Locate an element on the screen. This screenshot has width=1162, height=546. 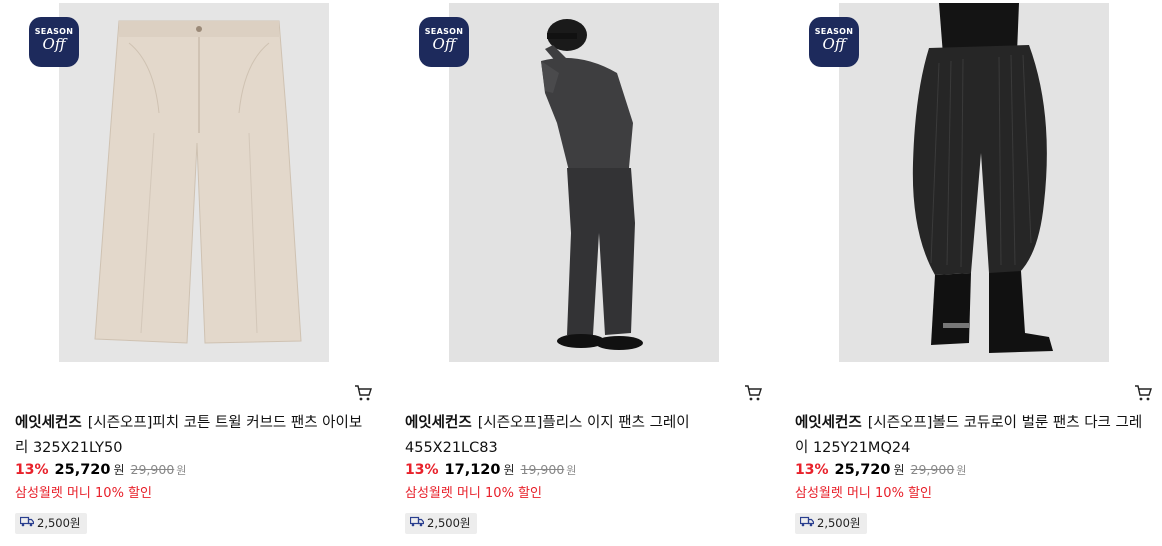
price-row: 13% 17,120 원 19,900 원 is located at coordinates (490, 472).